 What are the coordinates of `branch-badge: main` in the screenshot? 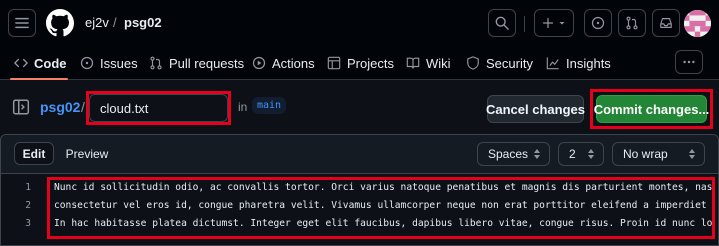 It's located at (269, 105).